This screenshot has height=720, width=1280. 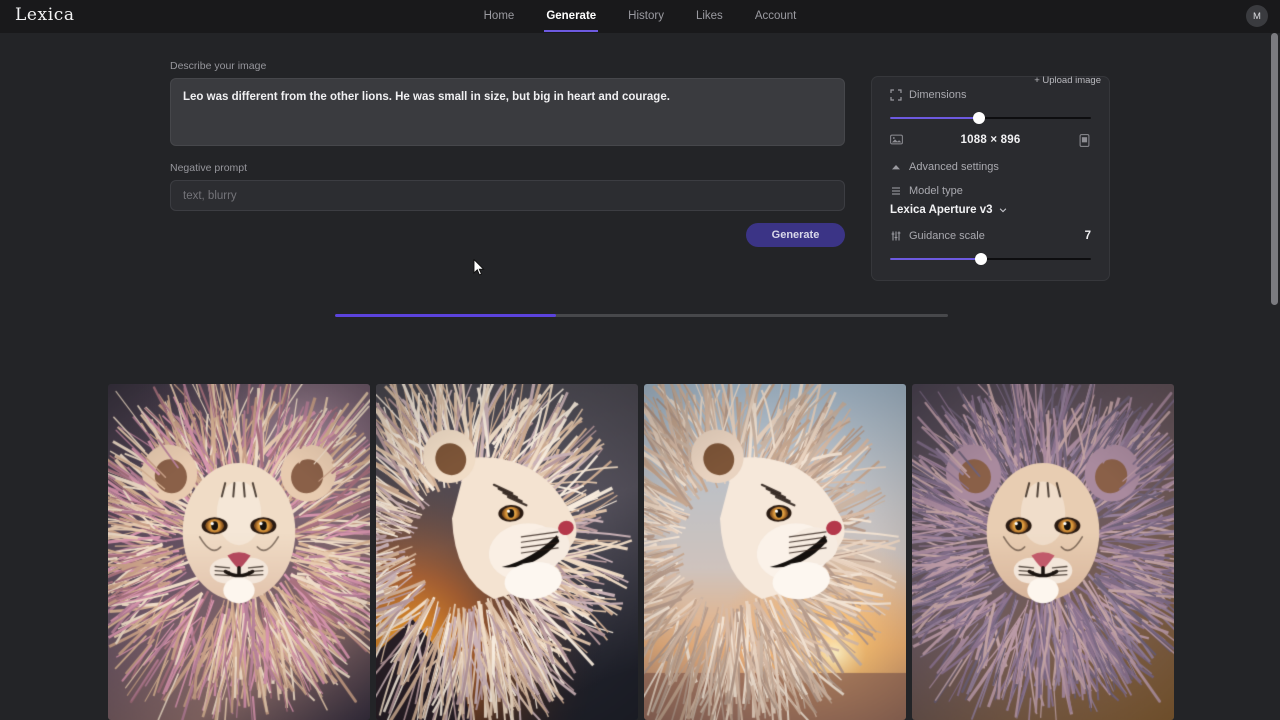 I want to click on model-type-header: Model type, so click(x=990, y=191).